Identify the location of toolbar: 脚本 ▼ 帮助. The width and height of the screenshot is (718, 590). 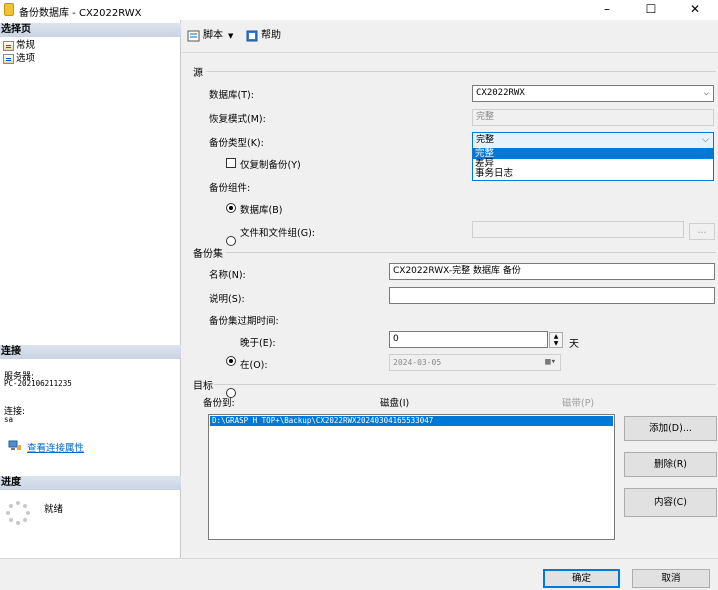
(450, 36).